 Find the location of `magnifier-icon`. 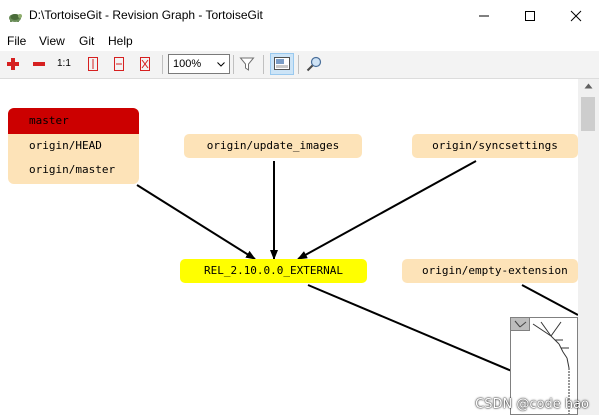

magnifier-icon is located at coordinates (314, 64).